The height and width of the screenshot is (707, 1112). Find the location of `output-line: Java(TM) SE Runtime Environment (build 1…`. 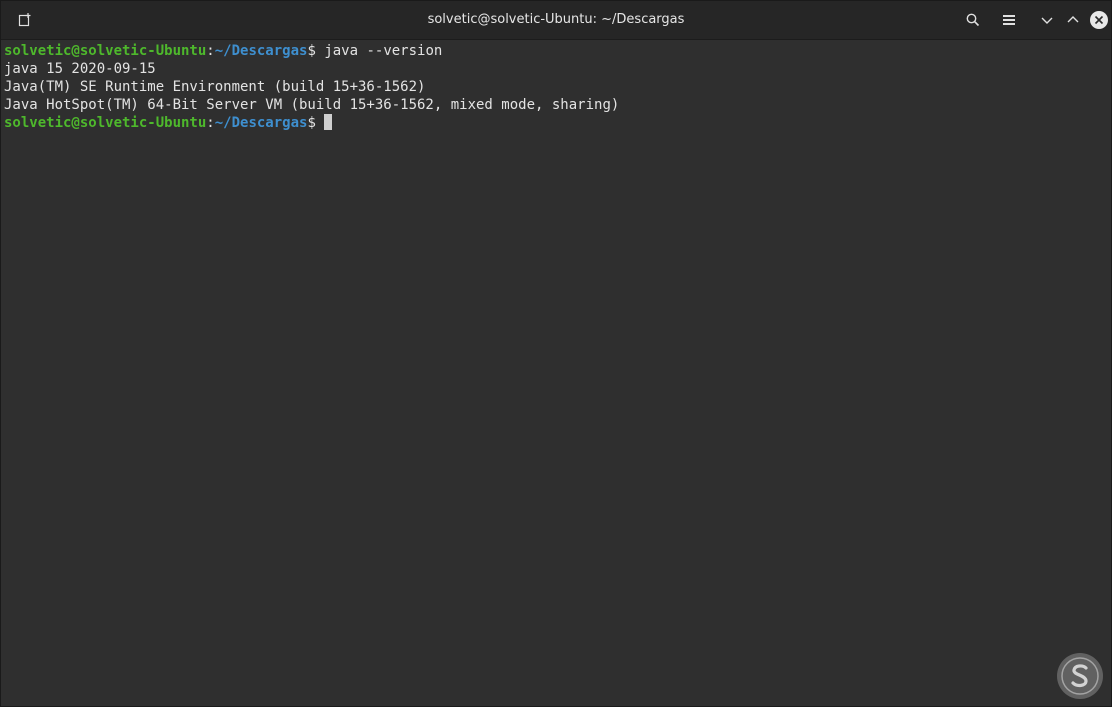

output-line: Java(TM) SE Runtime Environment (build 1… is located at coordinates (215, 87).